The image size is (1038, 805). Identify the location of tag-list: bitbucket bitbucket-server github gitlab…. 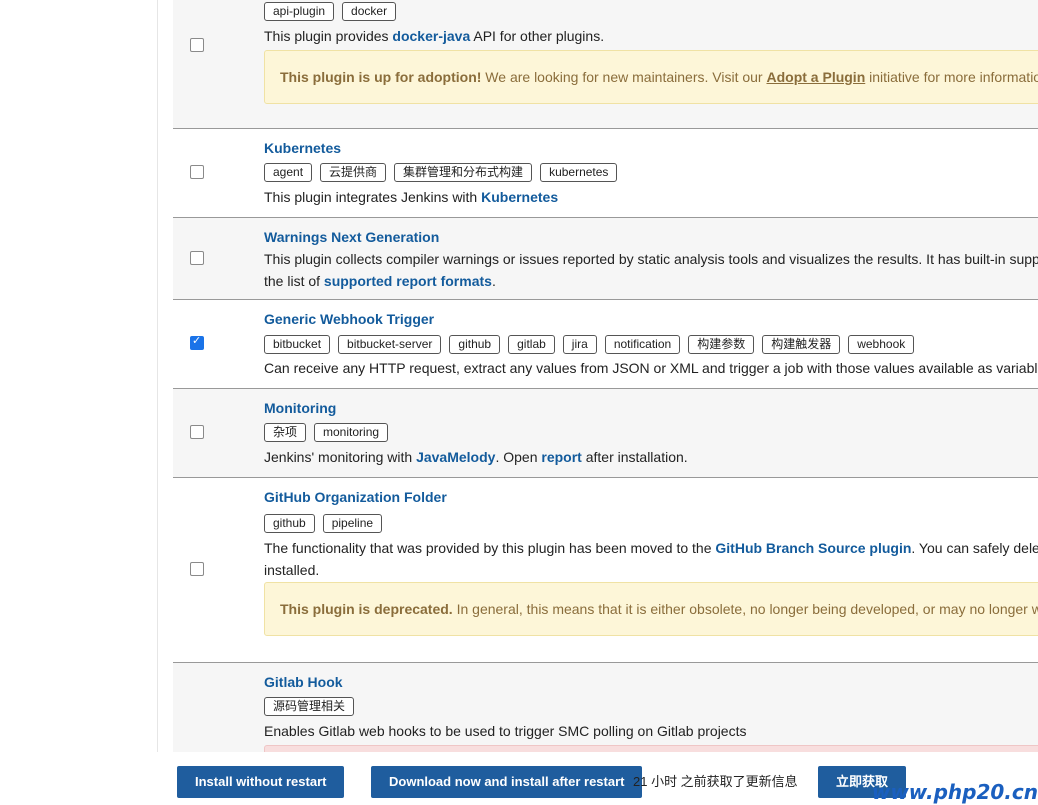
(651, 344).